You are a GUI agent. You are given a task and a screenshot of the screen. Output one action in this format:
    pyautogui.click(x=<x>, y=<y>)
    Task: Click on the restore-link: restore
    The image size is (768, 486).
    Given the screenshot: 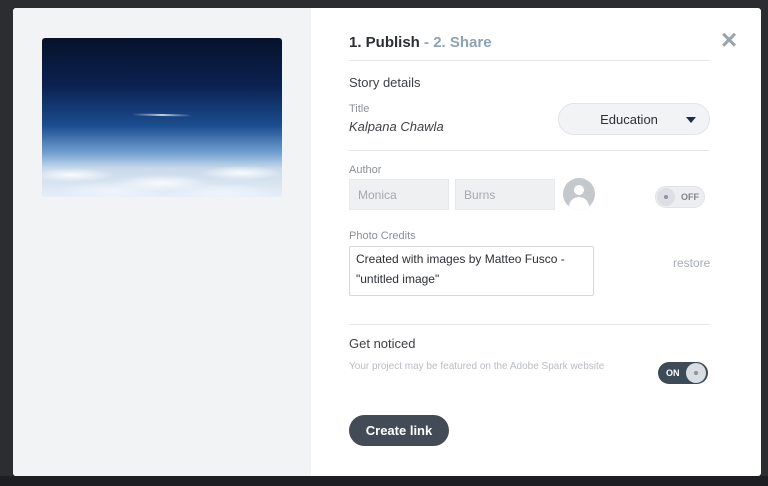 What is the action you would take?
    pyautogui.click(x=691, y=263)
    